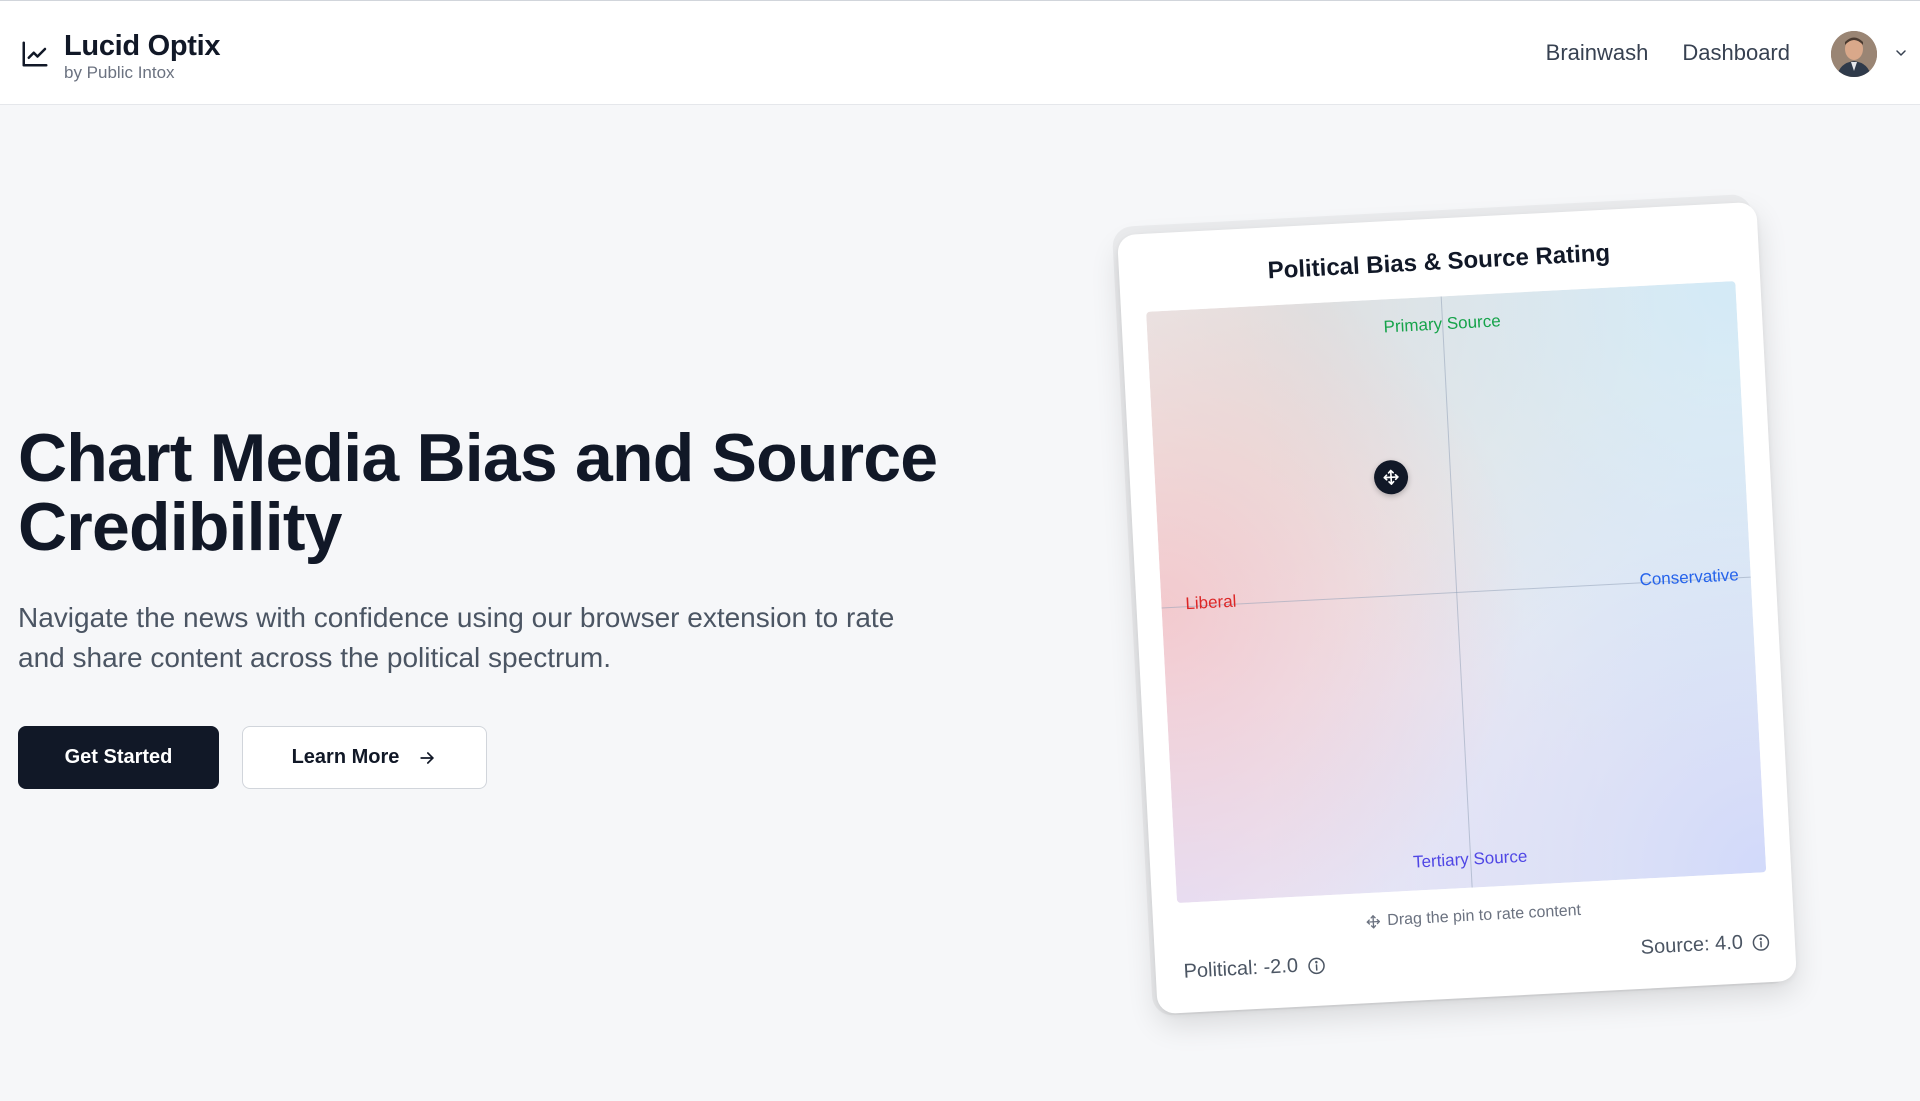 The width and height of the screenshot is (1920, 1101). I want to click on get-started-label: Get Started, so click(118, 757).